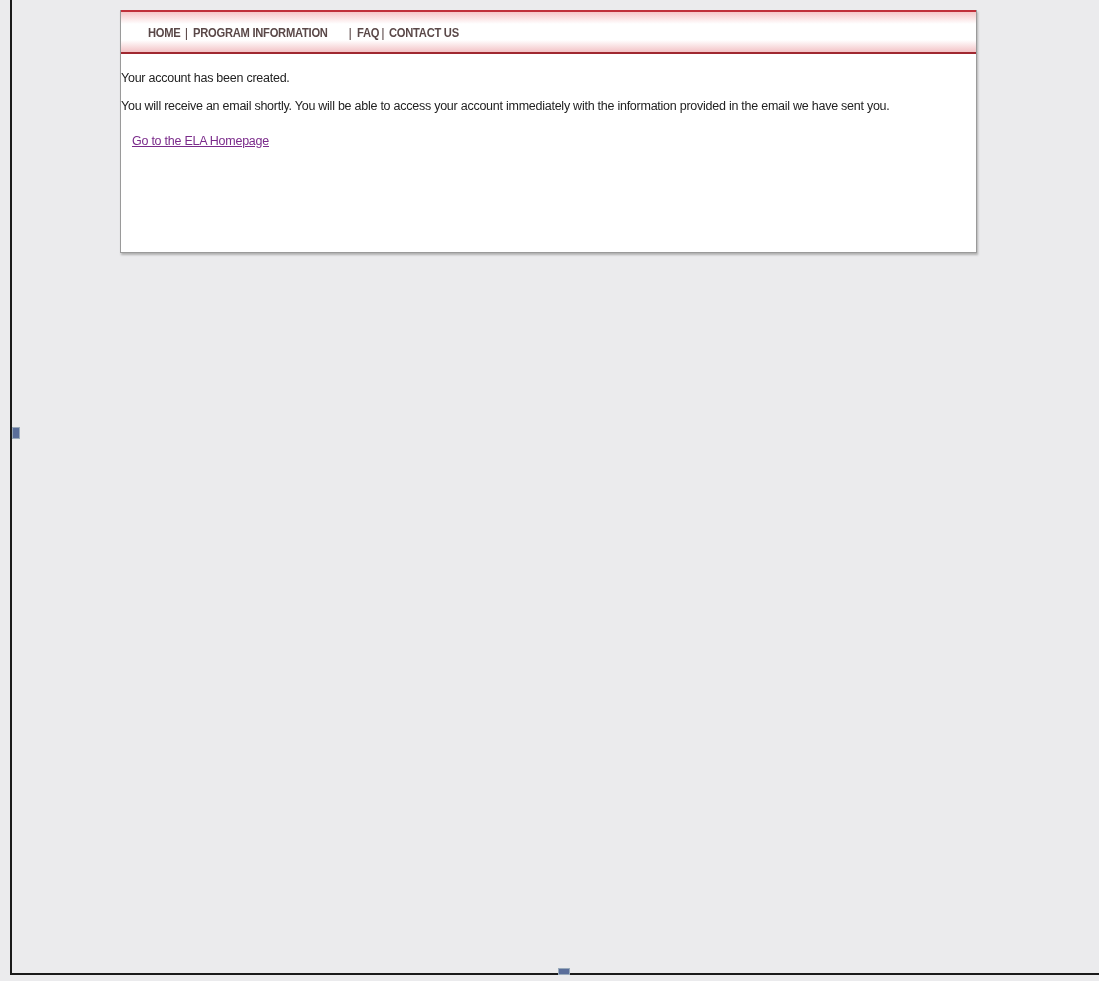 This screenshot has width=1099, height=981. Describe the element at coordinates (164, 32) in the screenshot. I see `nav-link: HOME` at that location.